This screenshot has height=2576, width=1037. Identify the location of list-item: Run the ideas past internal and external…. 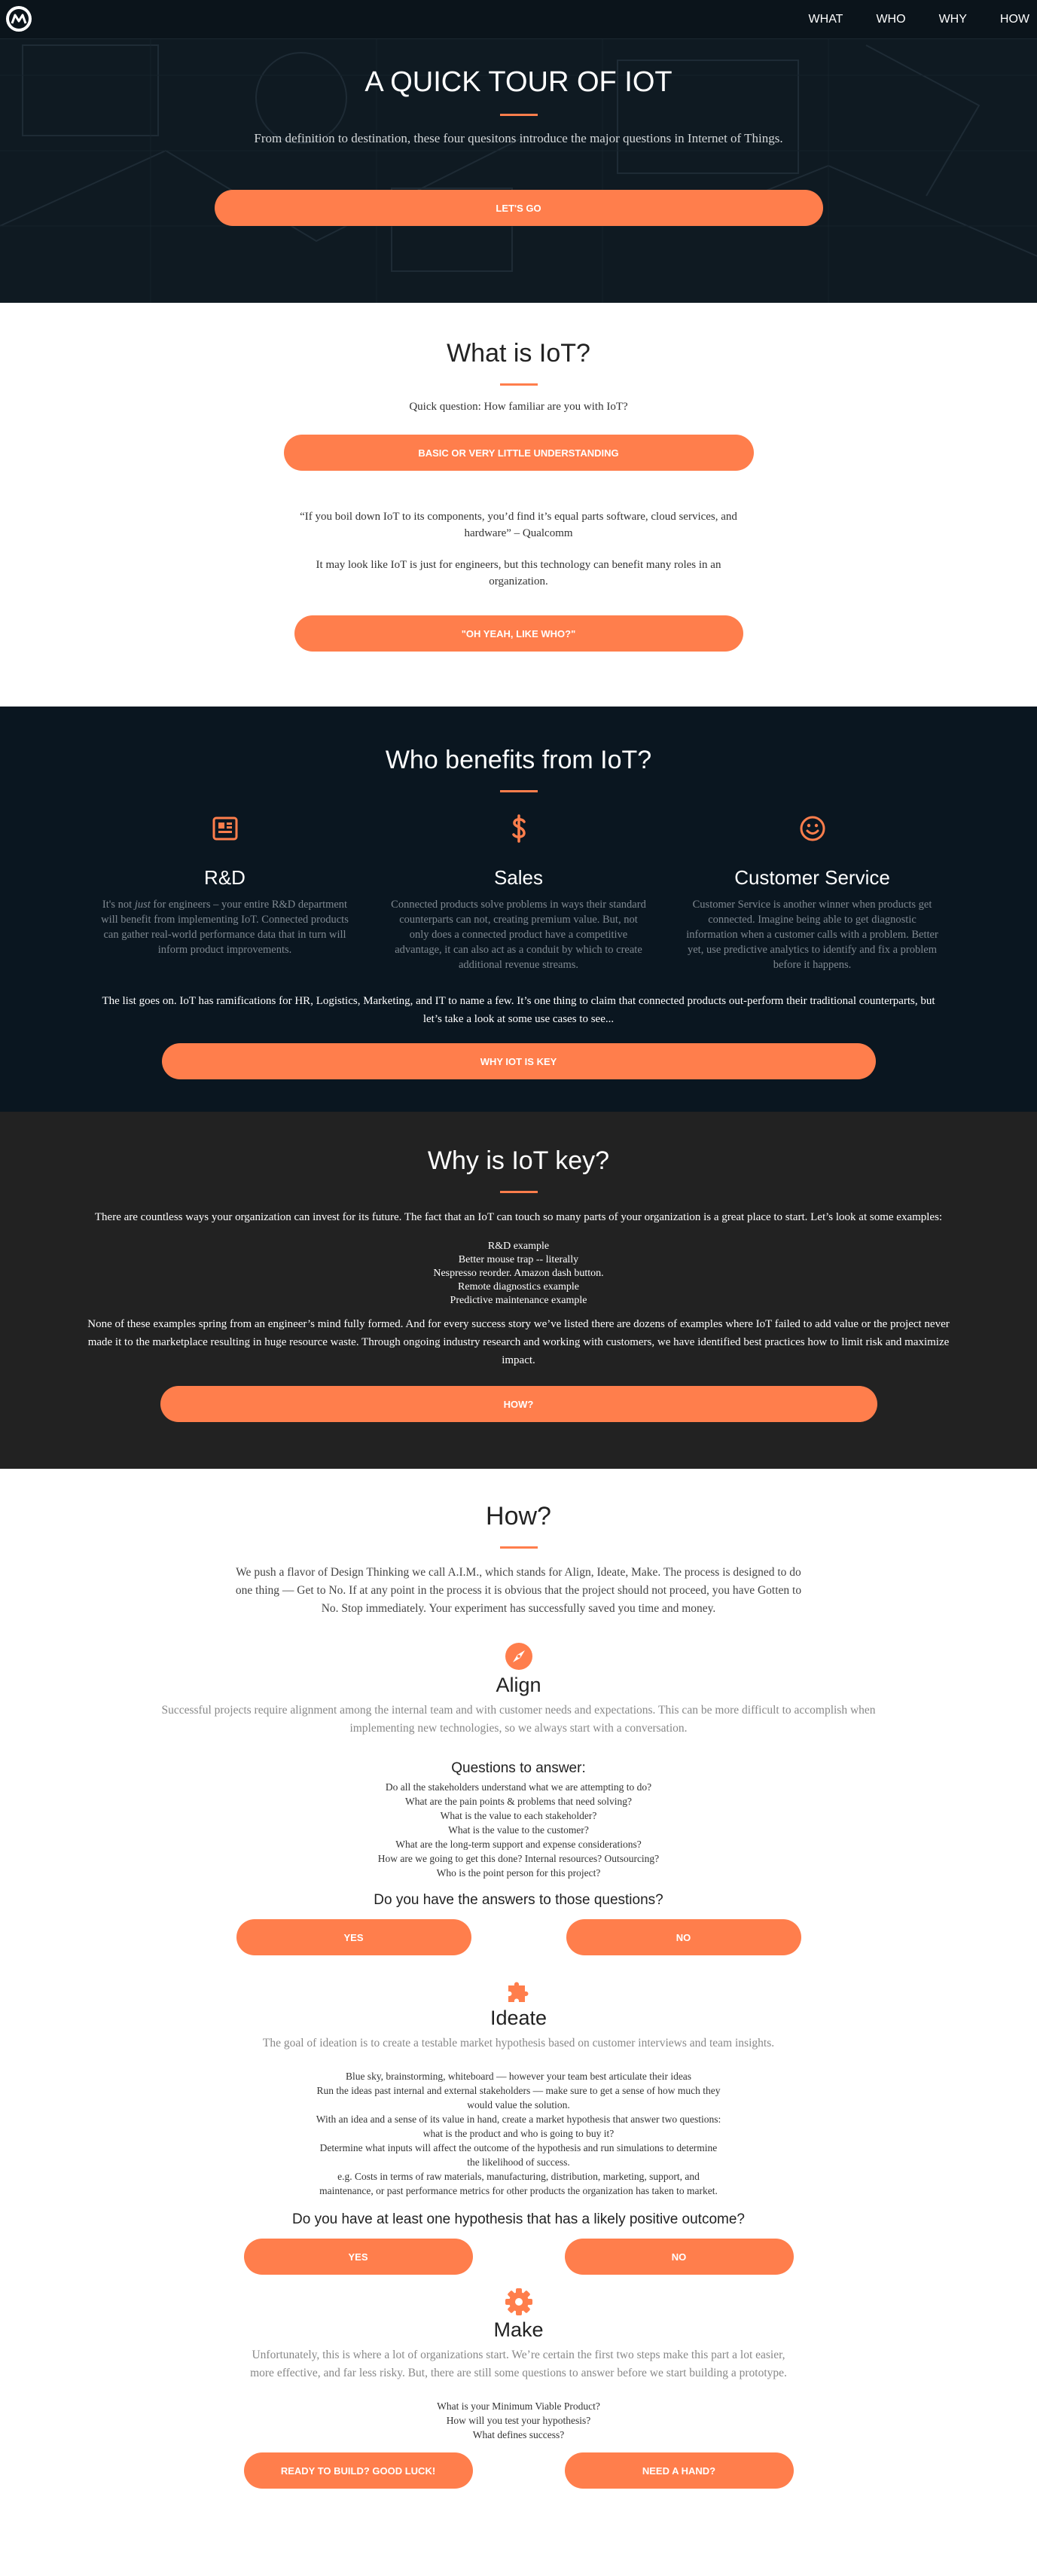
(518, 2098).